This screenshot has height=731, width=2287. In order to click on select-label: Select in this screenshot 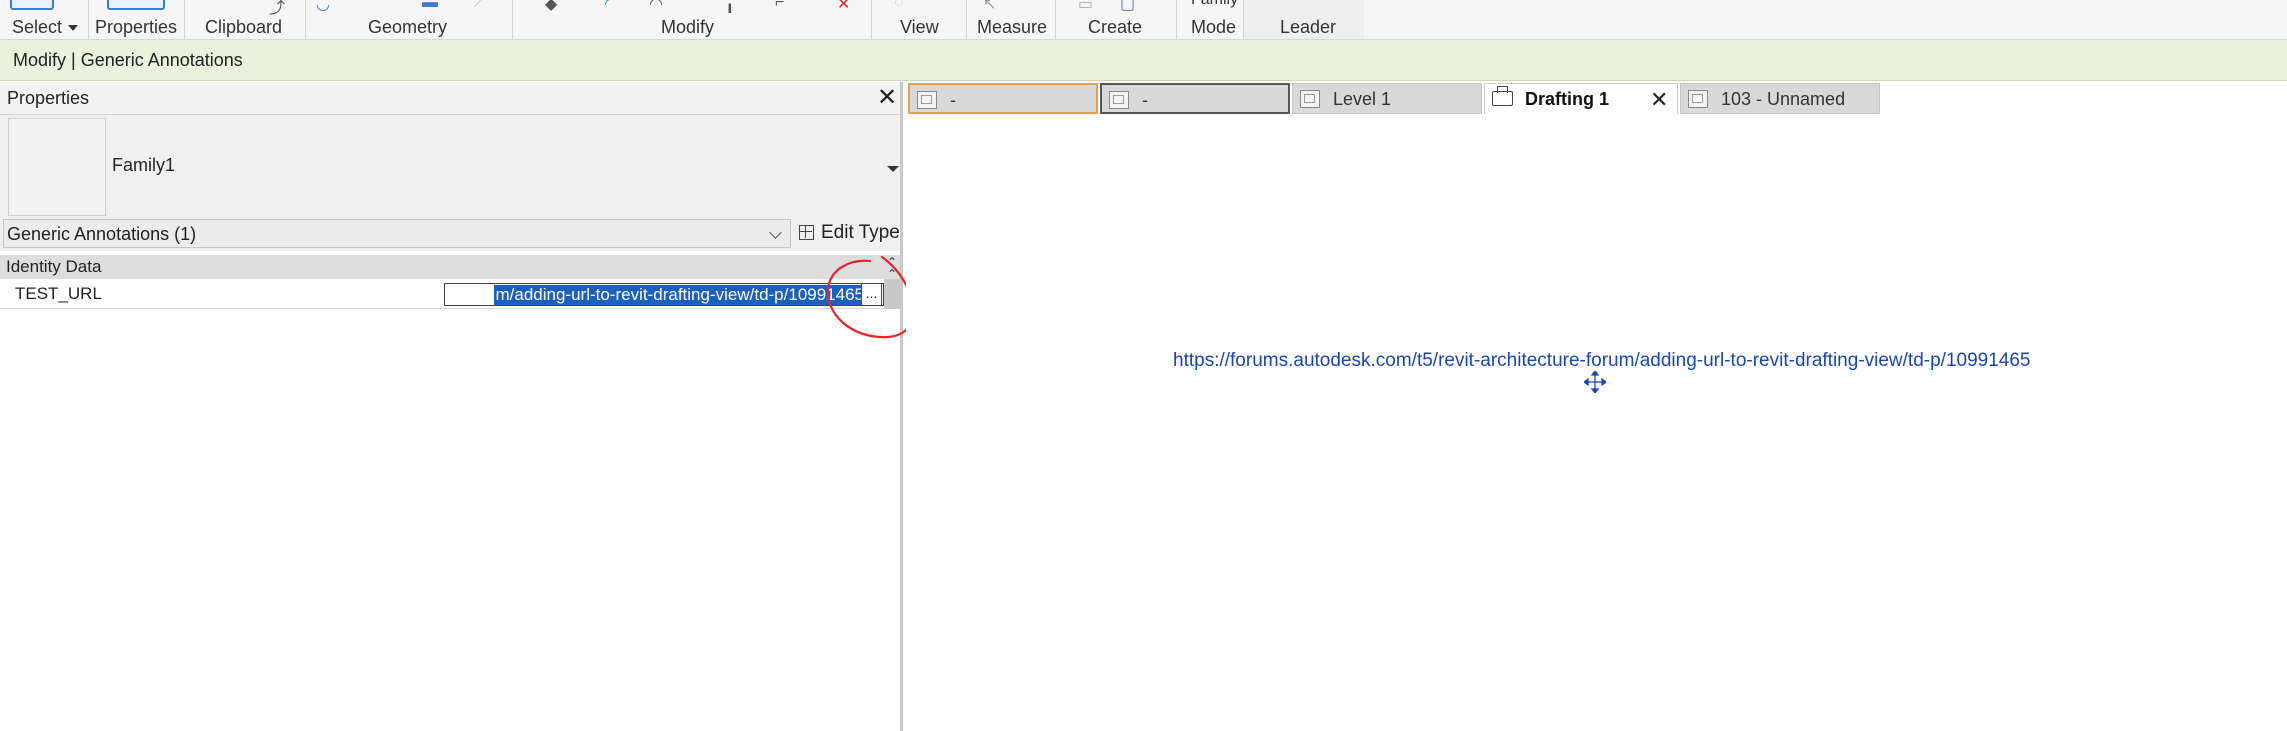, I will do `click(37, 27)`.